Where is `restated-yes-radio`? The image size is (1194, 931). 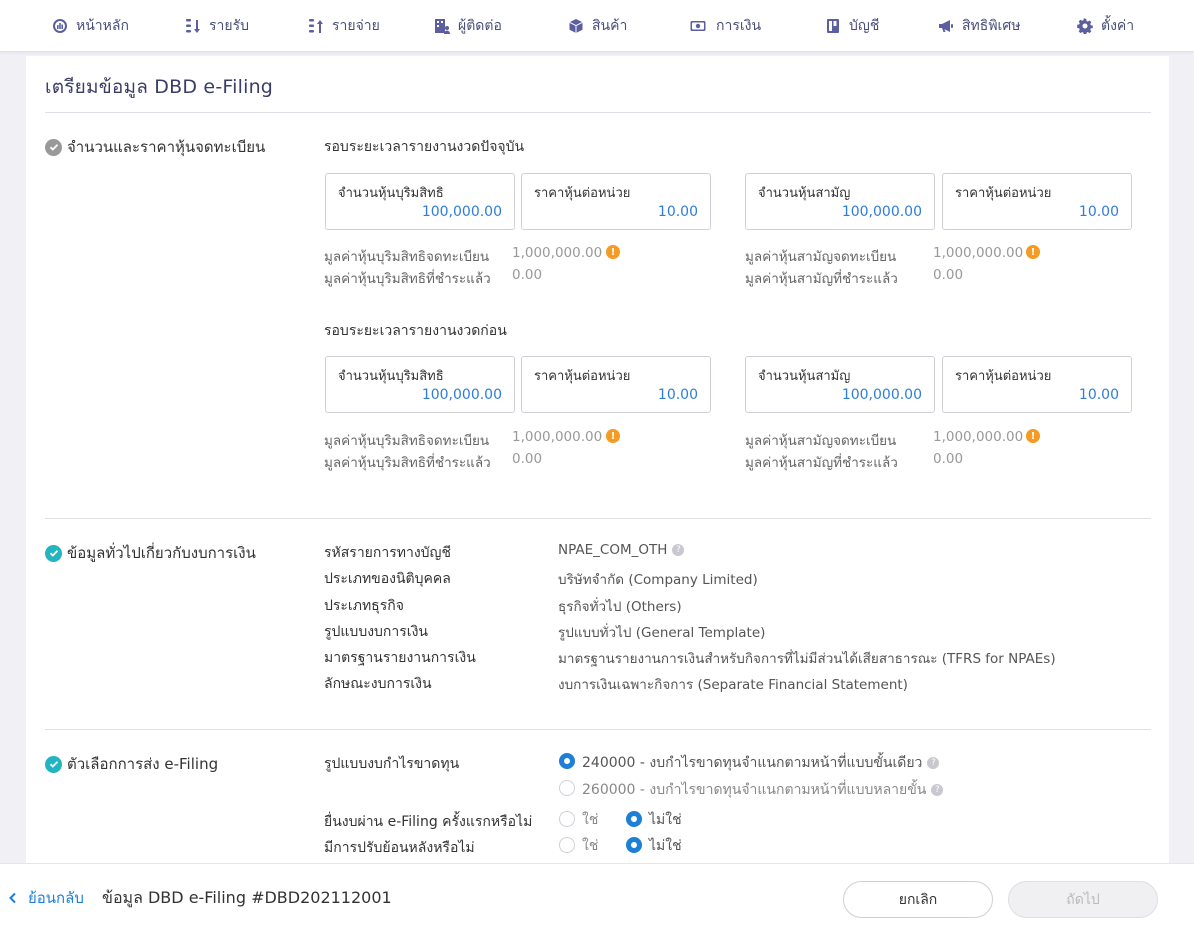 restated-yes-radio is located at coordinates (567, 845).